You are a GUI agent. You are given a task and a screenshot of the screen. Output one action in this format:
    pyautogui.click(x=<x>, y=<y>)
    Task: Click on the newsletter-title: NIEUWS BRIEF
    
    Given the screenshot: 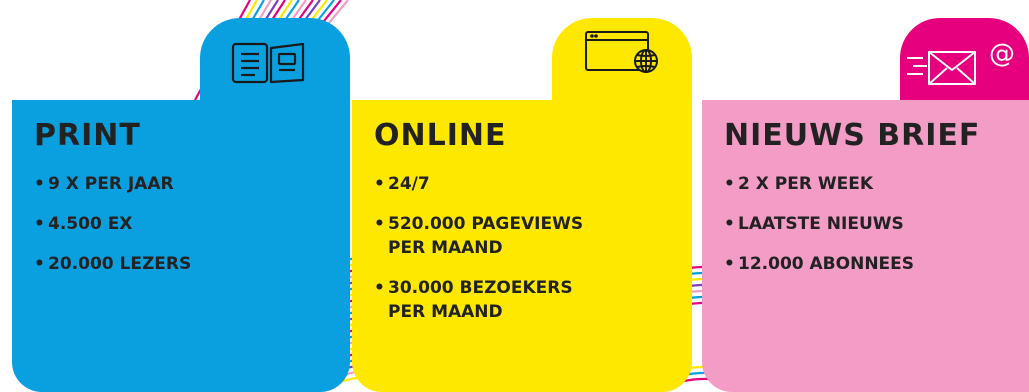 What is the action you would take?
    pyautogui.click(x=852, y=135)
    